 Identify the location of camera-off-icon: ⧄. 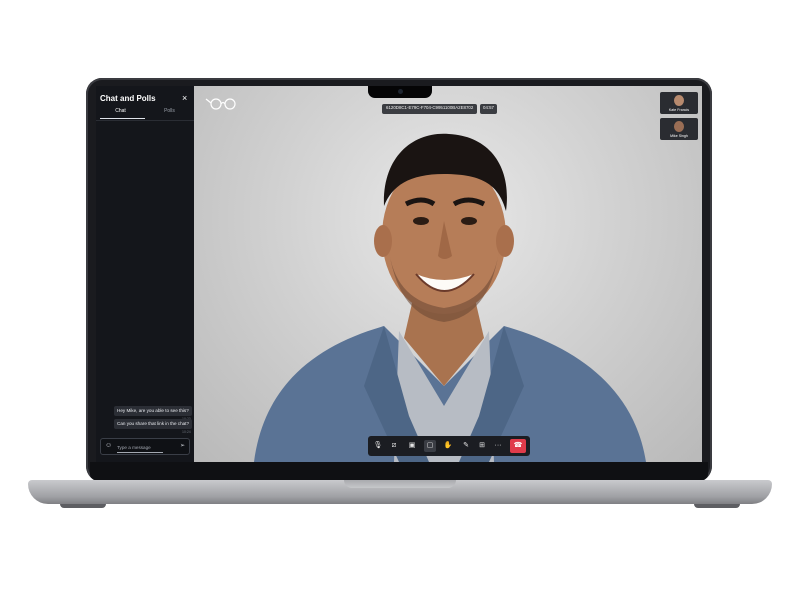
(394, 446).